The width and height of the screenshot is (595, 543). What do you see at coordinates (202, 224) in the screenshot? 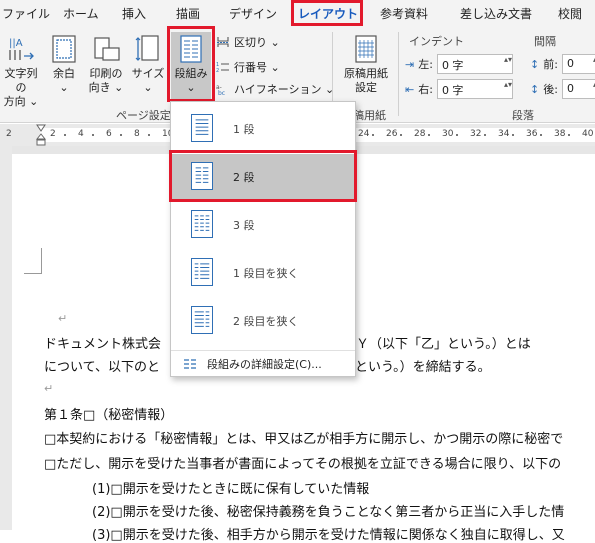
I see `three-columns-icon` at bounding box center [202, 224].